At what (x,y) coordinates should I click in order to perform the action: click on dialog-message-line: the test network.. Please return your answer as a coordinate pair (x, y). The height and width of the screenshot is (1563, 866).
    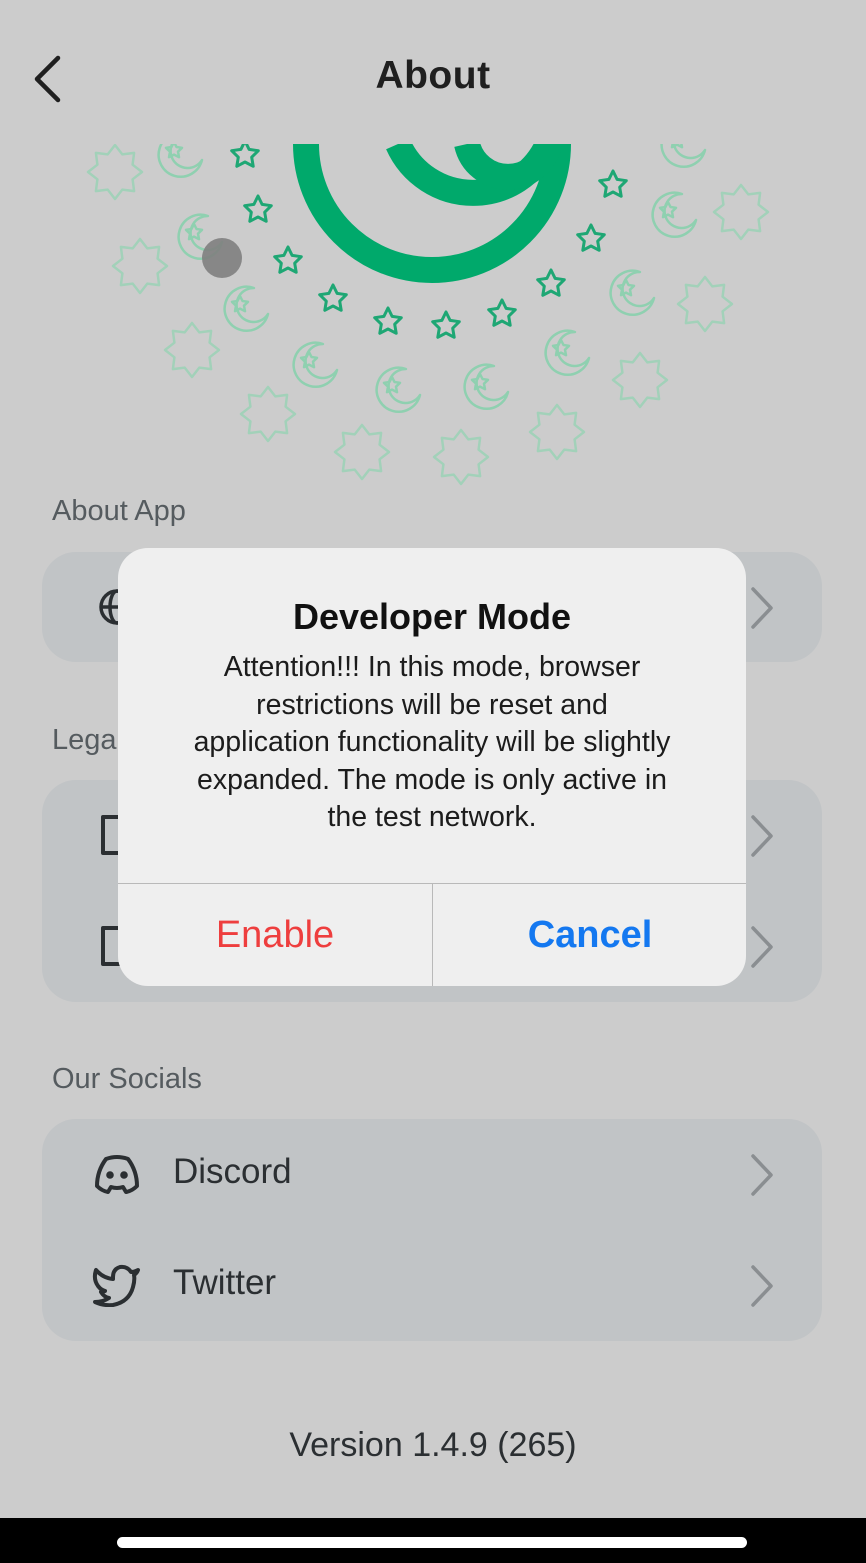
    Looking at the image, I should click on (432, 817).